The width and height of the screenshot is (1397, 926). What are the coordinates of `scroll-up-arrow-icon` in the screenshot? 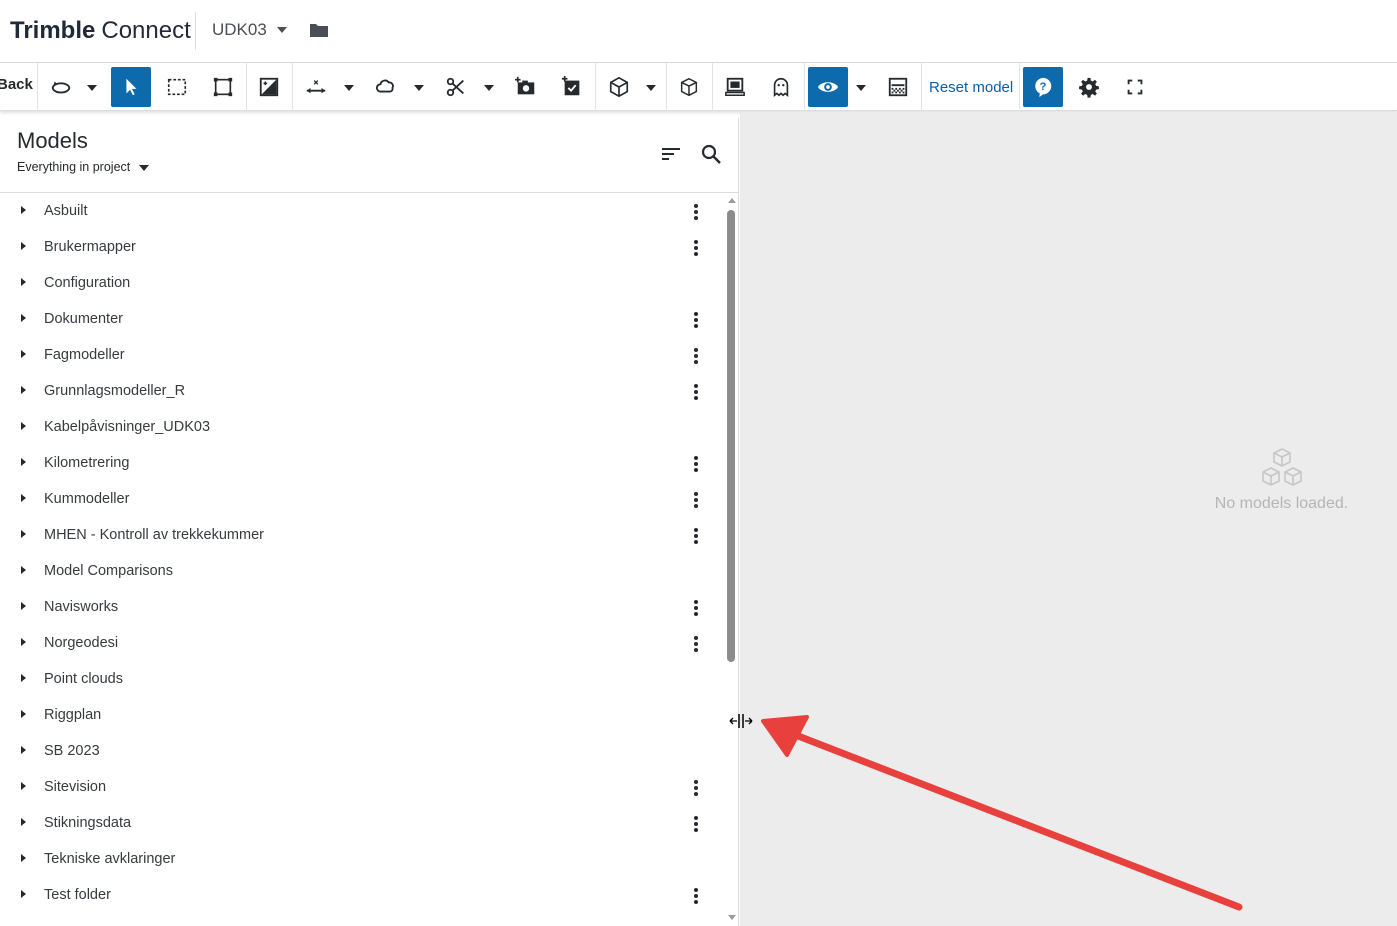 It's located at (732, 200).